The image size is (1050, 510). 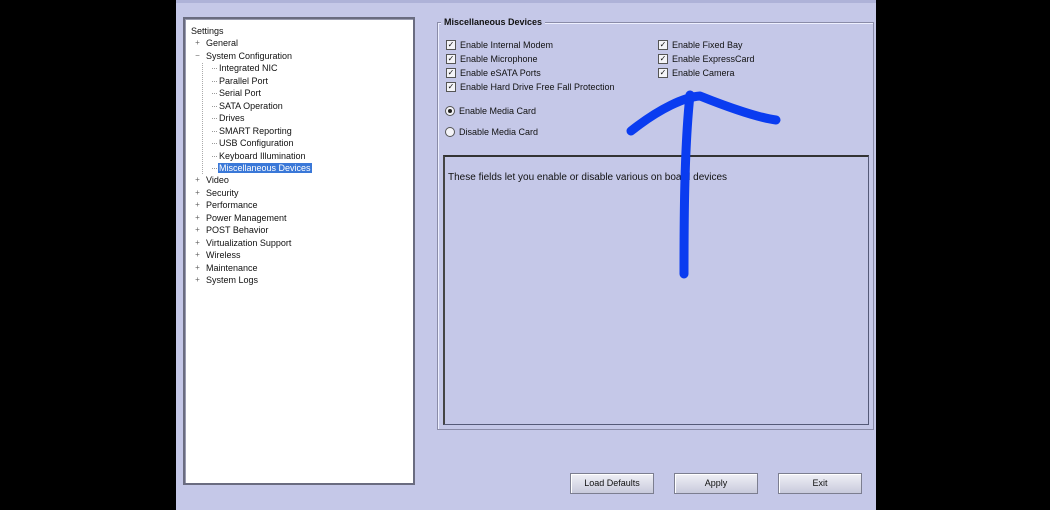 I want to click on checkbox-label: Enable eSATA Ports, so click(x=500, y=73).